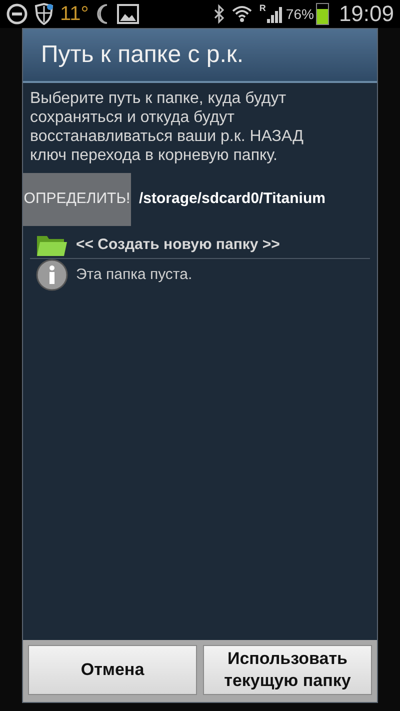 The image size is (400, 711). What do you see at coordinates (166, 127) in the screenshot?
I see `message-text: Выберите путь к папке, куда будут сохраняться и откуда будут восстанавливаться ваши р.к. НАЗАД ключ перехода в корневую папку.` at bounding box center [166, 127].